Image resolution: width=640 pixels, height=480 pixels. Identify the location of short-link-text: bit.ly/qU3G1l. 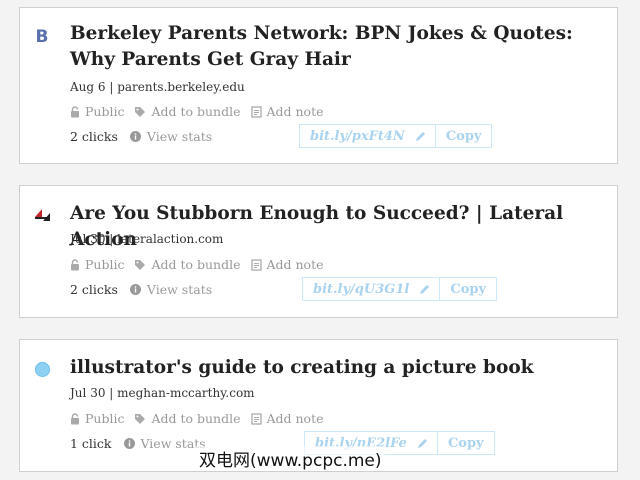
(361, 289).